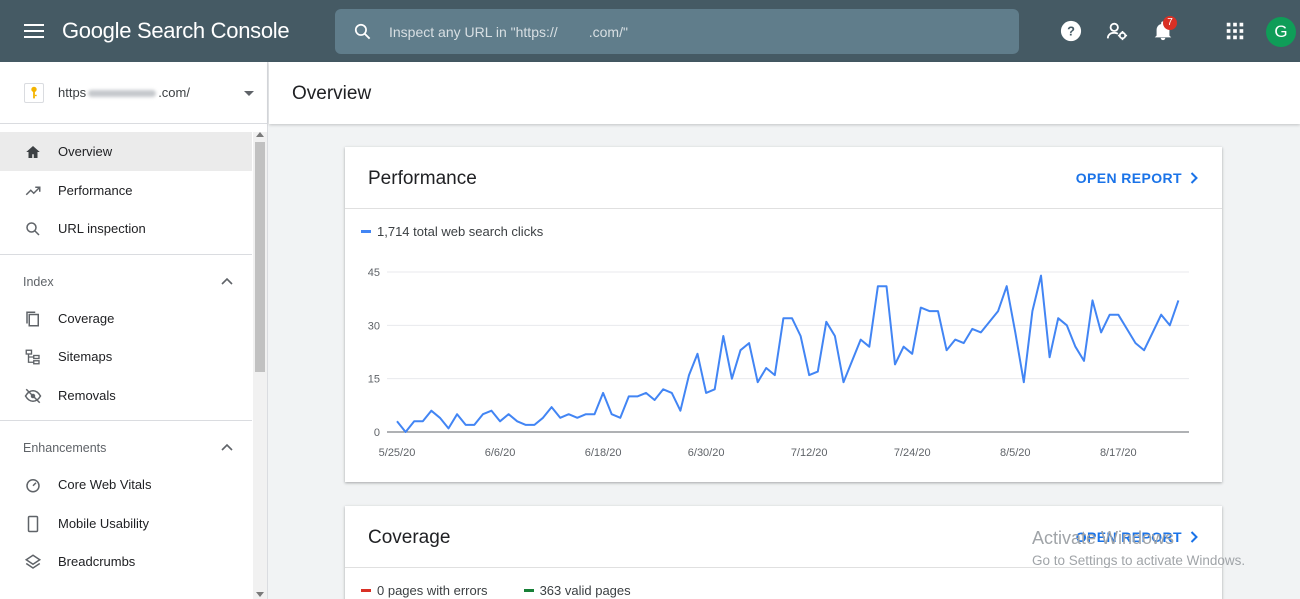 The height and width of the screenshot is (599, 1300). I want to click on redacted-domain, so click(122, 94).